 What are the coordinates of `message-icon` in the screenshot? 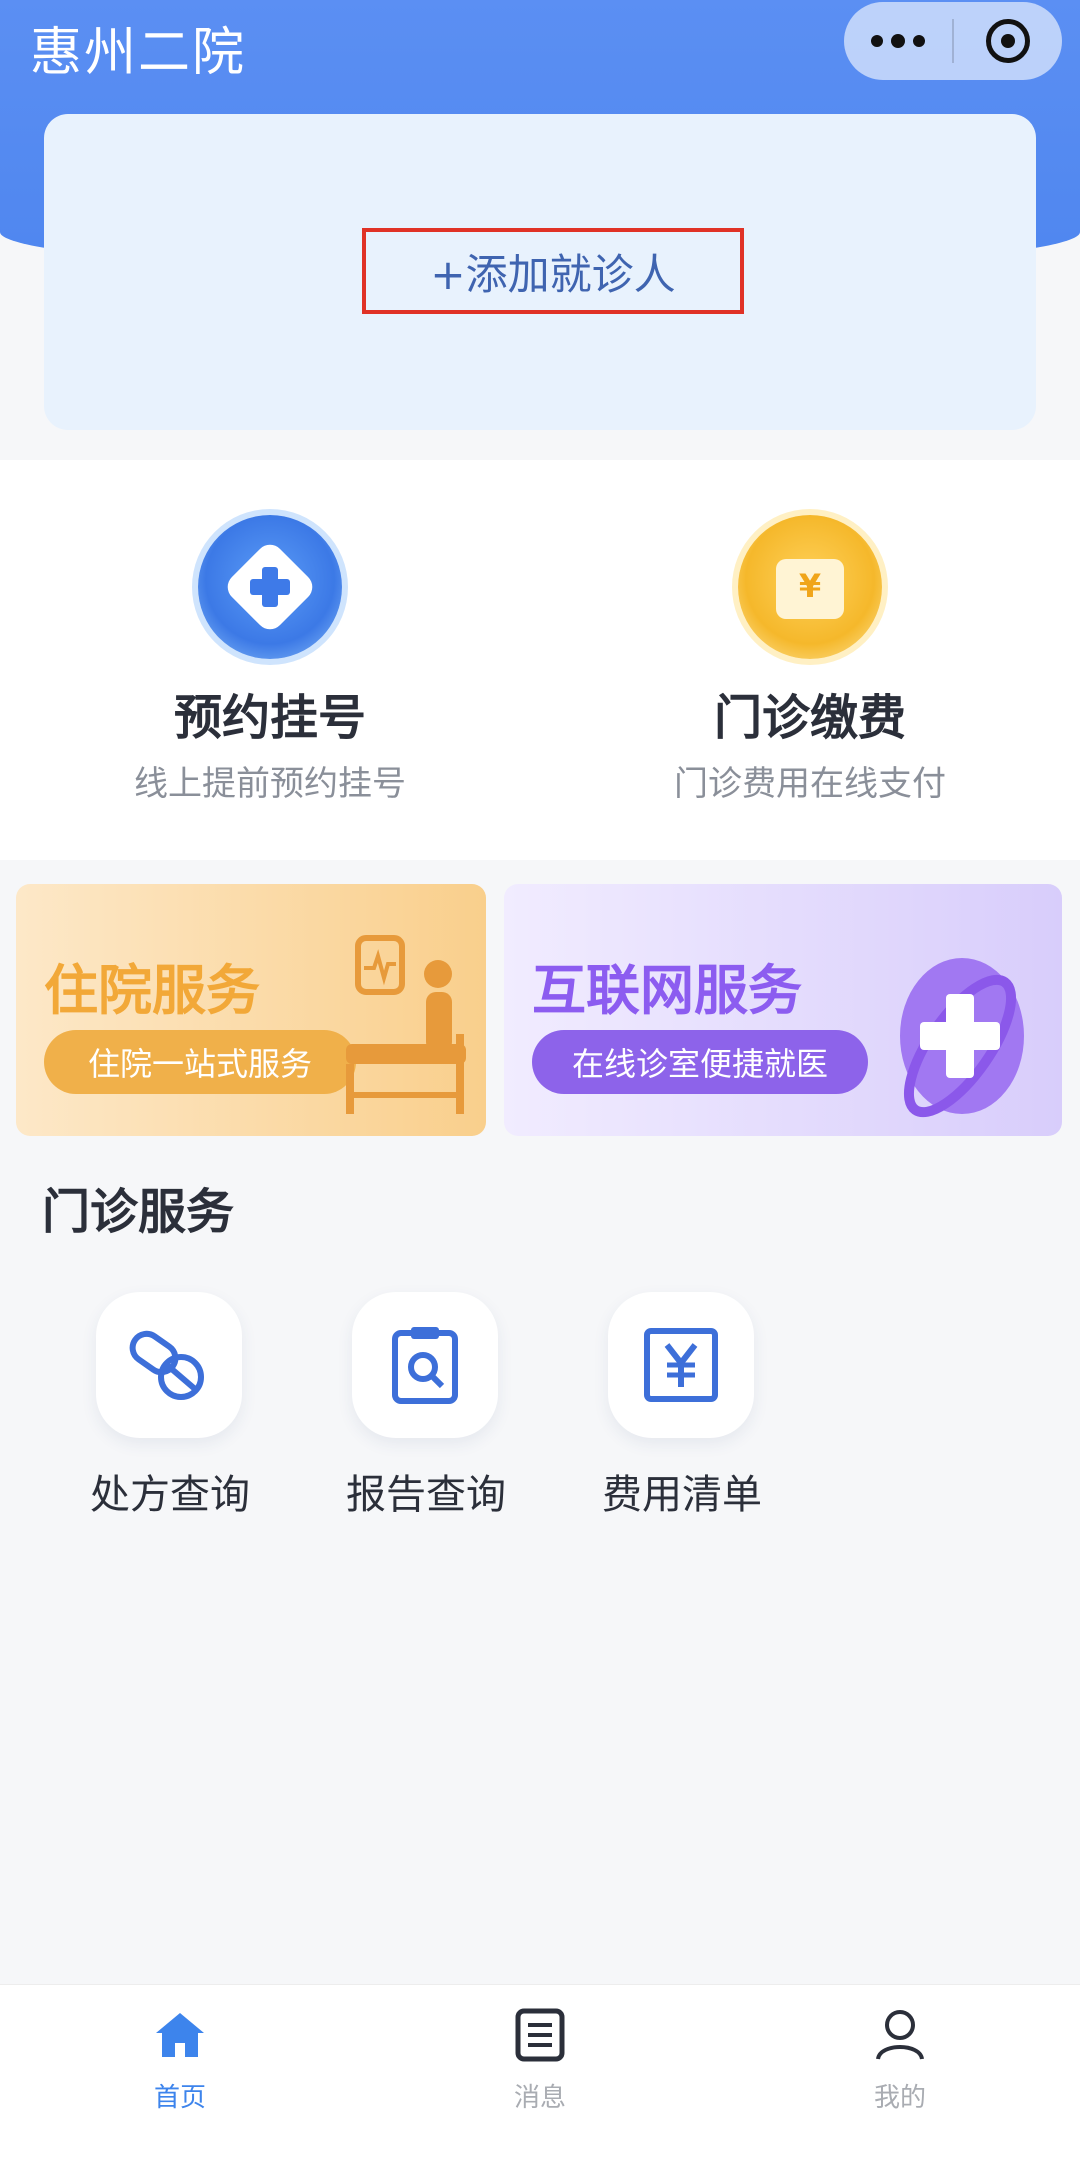 It's located at (540, 2035).